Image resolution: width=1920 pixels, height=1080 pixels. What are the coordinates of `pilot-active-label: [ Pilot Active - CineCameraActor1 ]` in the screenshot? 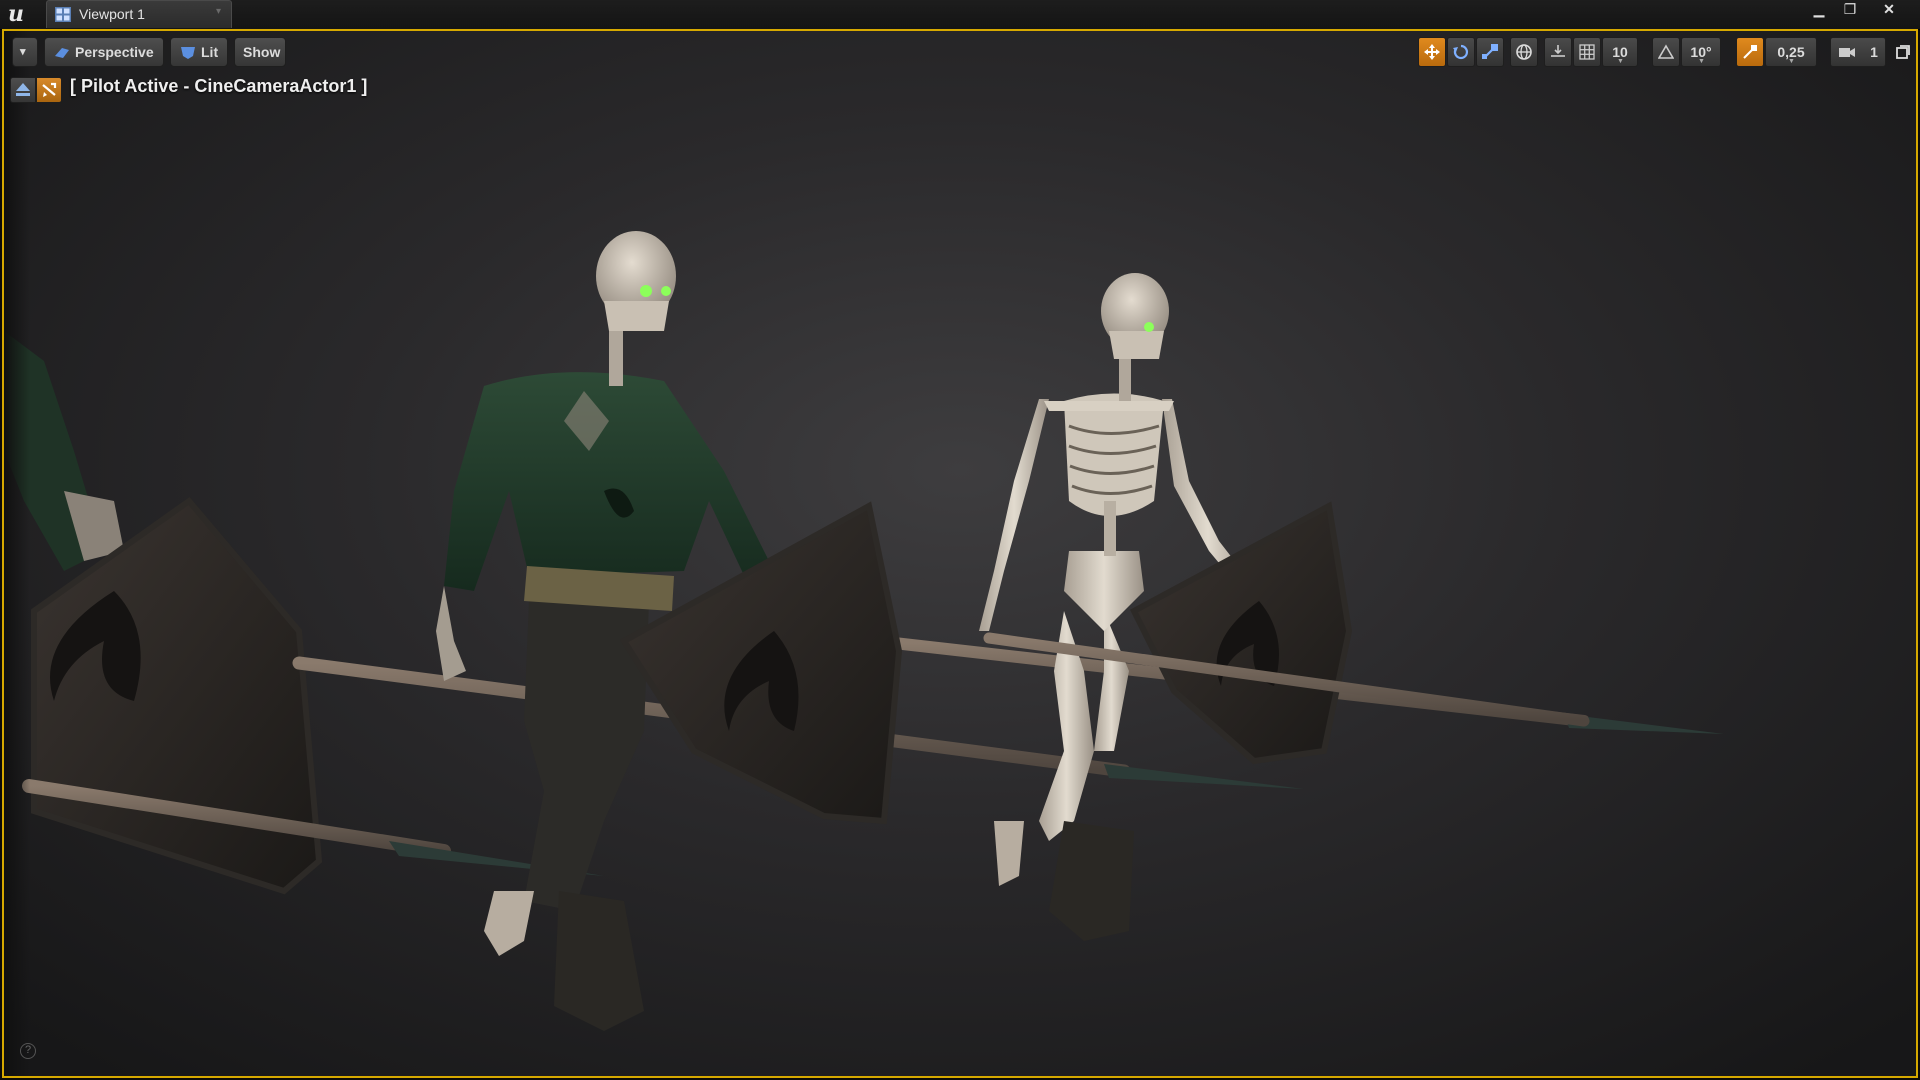 It's located at (219, 86).